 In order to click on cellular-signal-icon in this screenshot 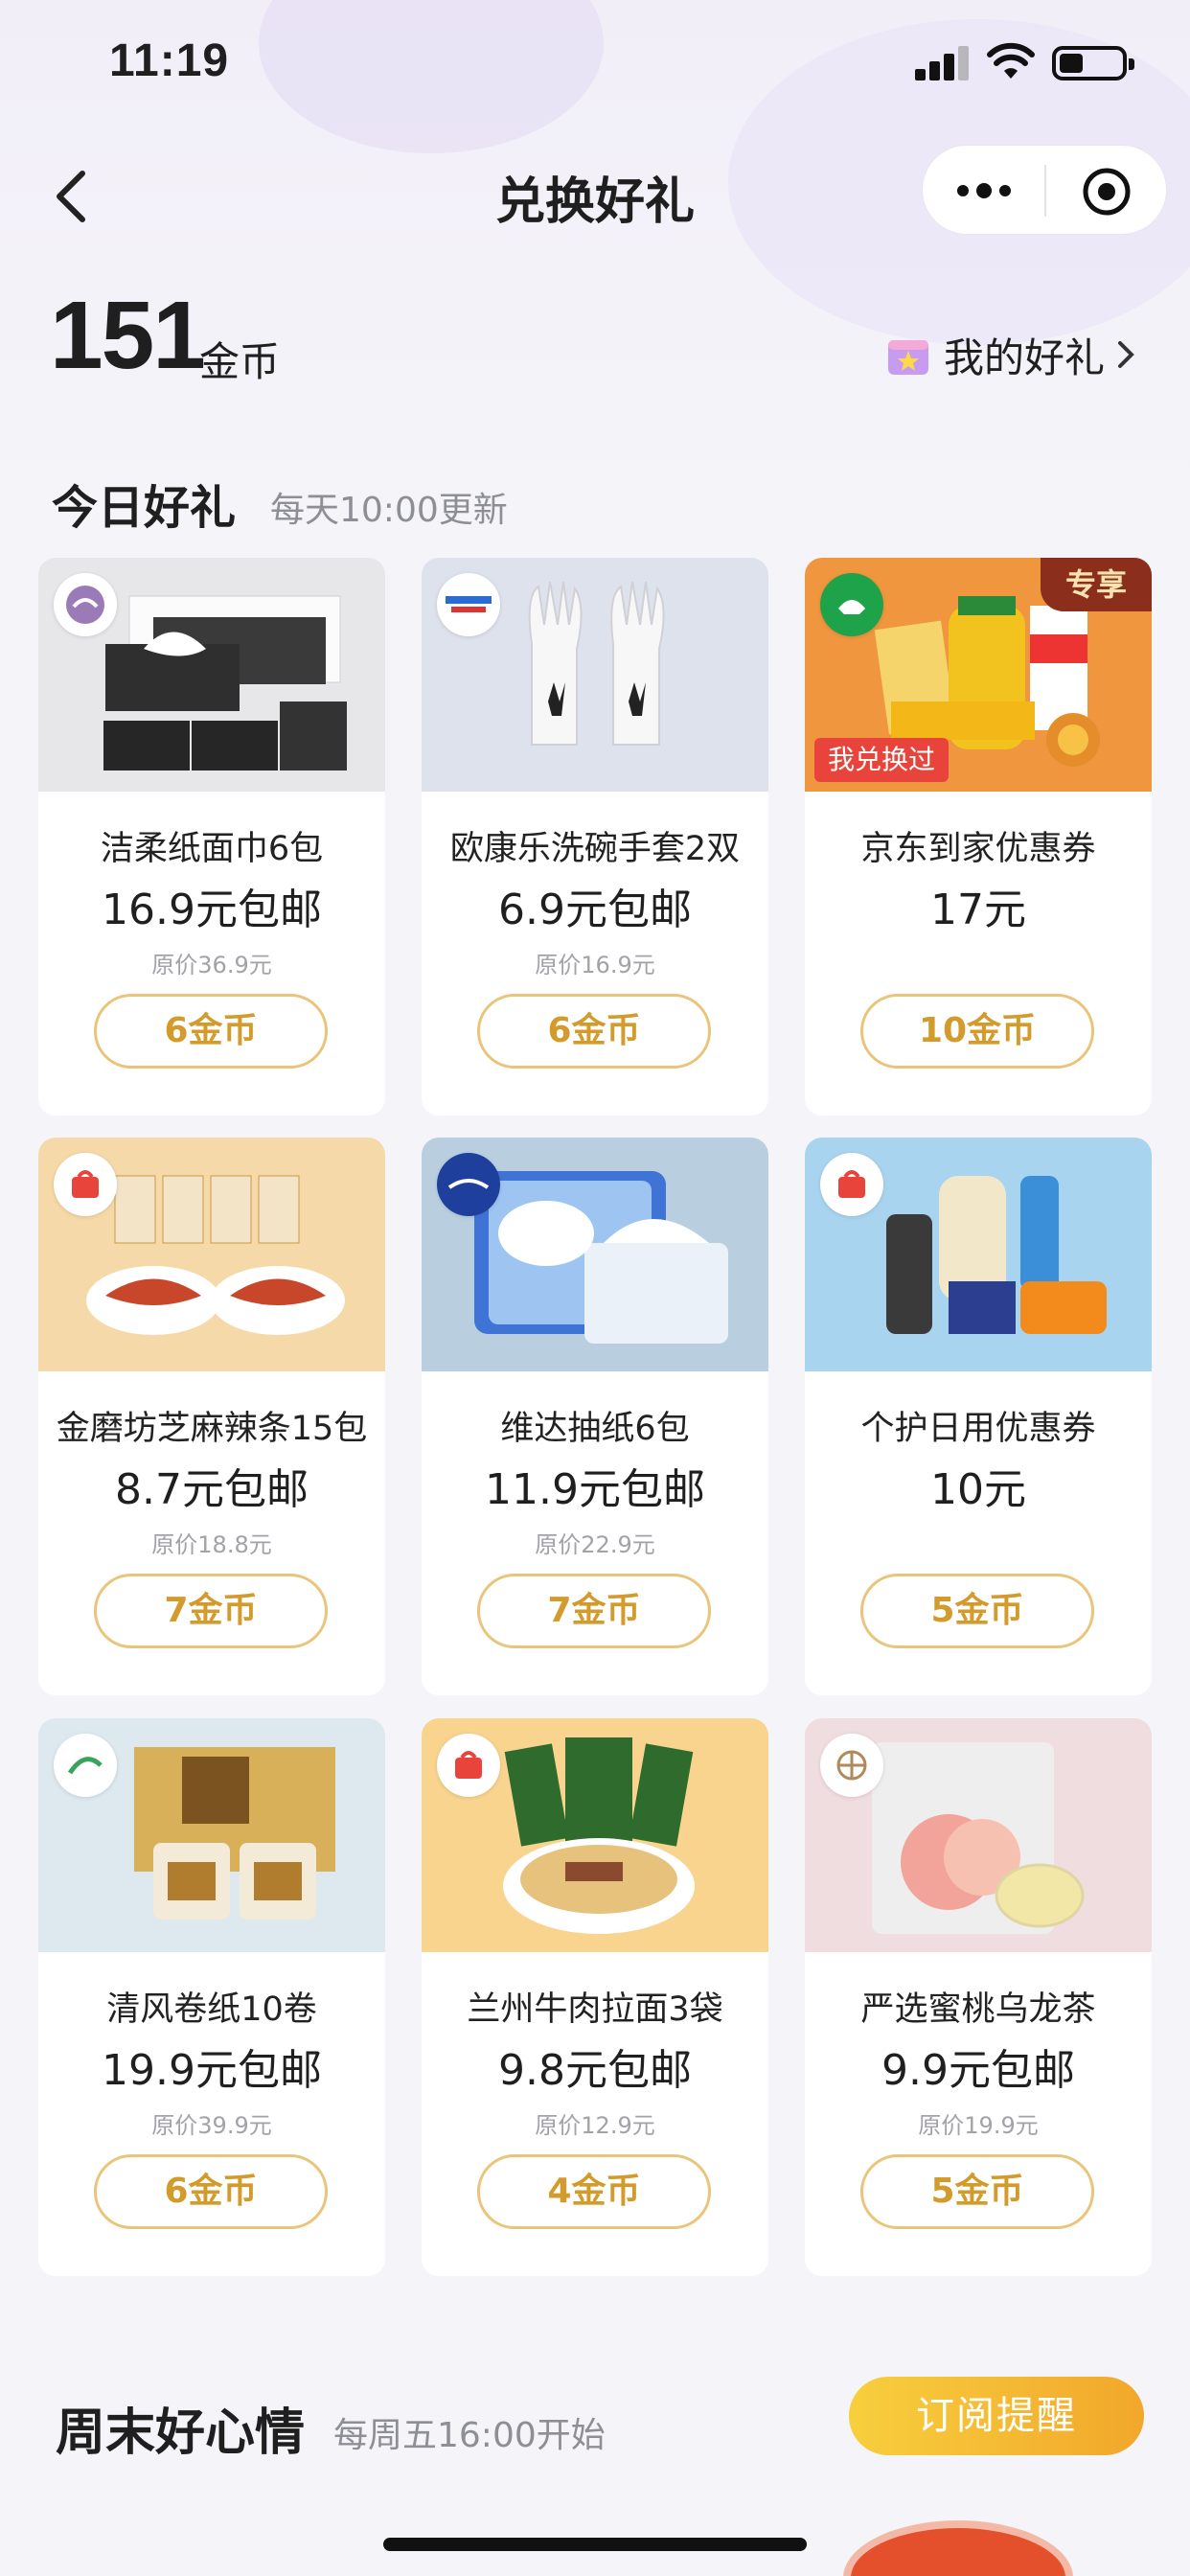, I will do `click(943, 63)`.